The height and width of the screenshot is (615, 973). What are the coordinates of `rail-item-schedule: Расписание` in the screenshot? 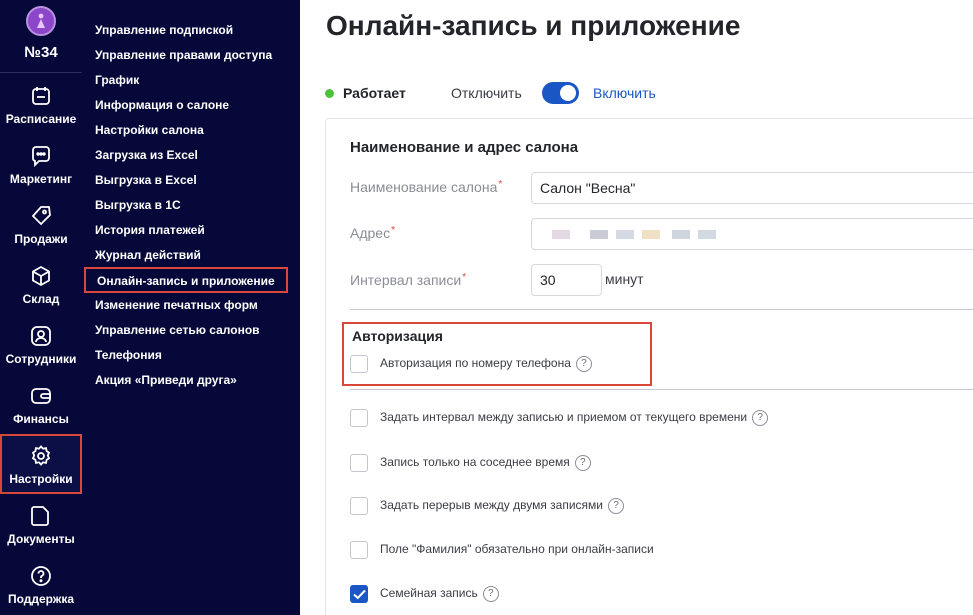 It's located at (41, 104).